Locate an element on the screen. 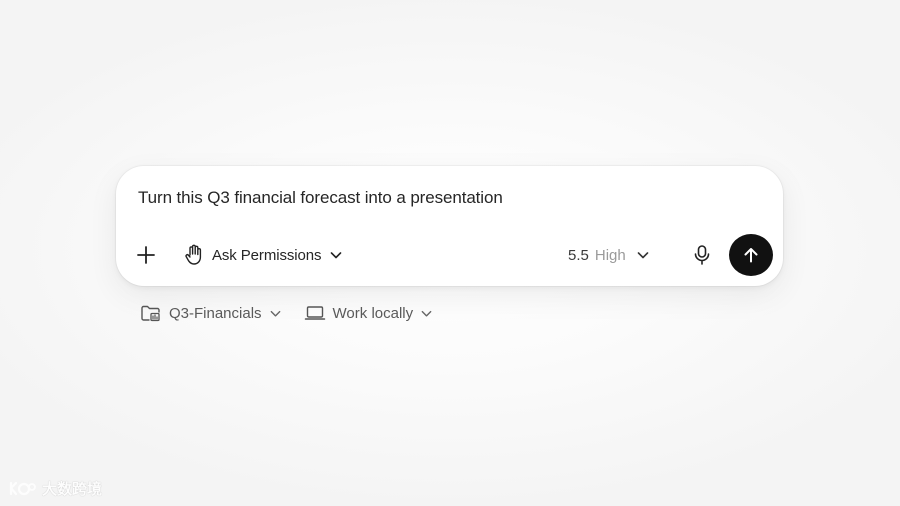 This screenshot has height=506, width=900. watermark-text: 大数跨境 is located at coordinates (72, 489).